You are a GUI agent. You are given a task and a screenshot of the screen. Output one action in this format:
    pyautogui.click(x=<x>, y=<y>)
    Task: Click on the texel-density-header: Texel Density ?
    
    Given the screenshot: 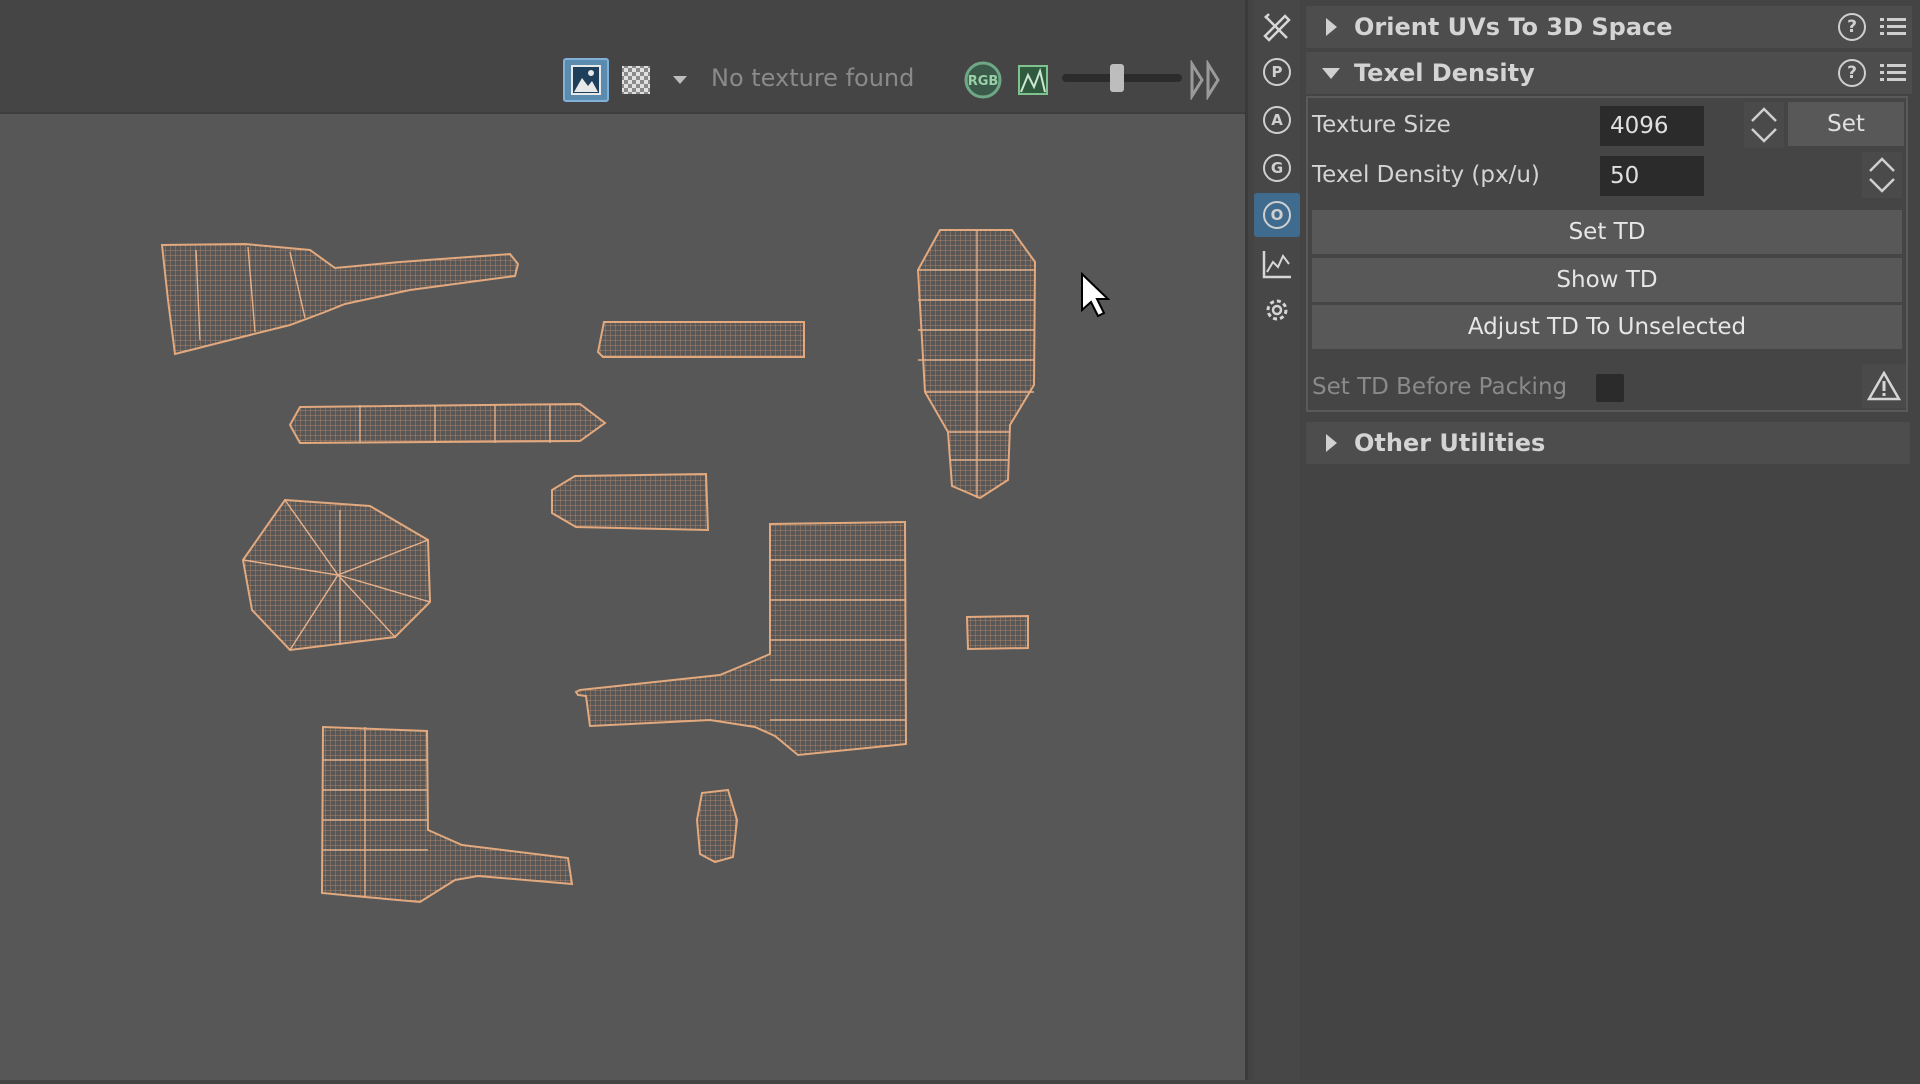 What is the action you would take?
    pyautogui.click(x=1609, y=73)
    